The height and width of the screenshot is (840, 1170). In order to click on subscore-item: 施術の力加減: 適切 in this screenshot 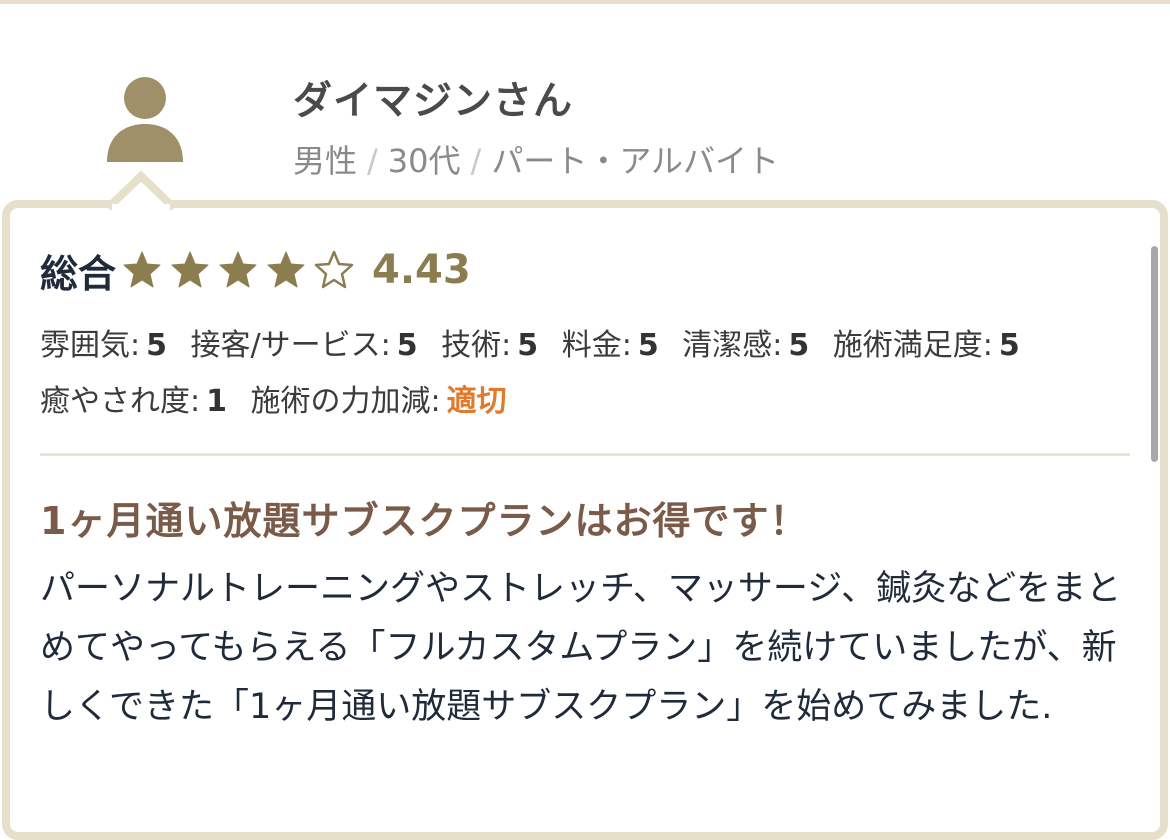, I will do `click(379, 402)`.